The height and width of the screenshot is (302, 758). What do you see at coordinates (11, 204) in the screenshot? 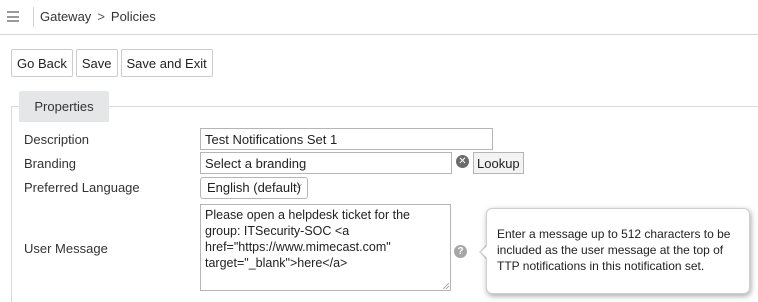
I see `panel-border-left` at bounding box center [11, 204].